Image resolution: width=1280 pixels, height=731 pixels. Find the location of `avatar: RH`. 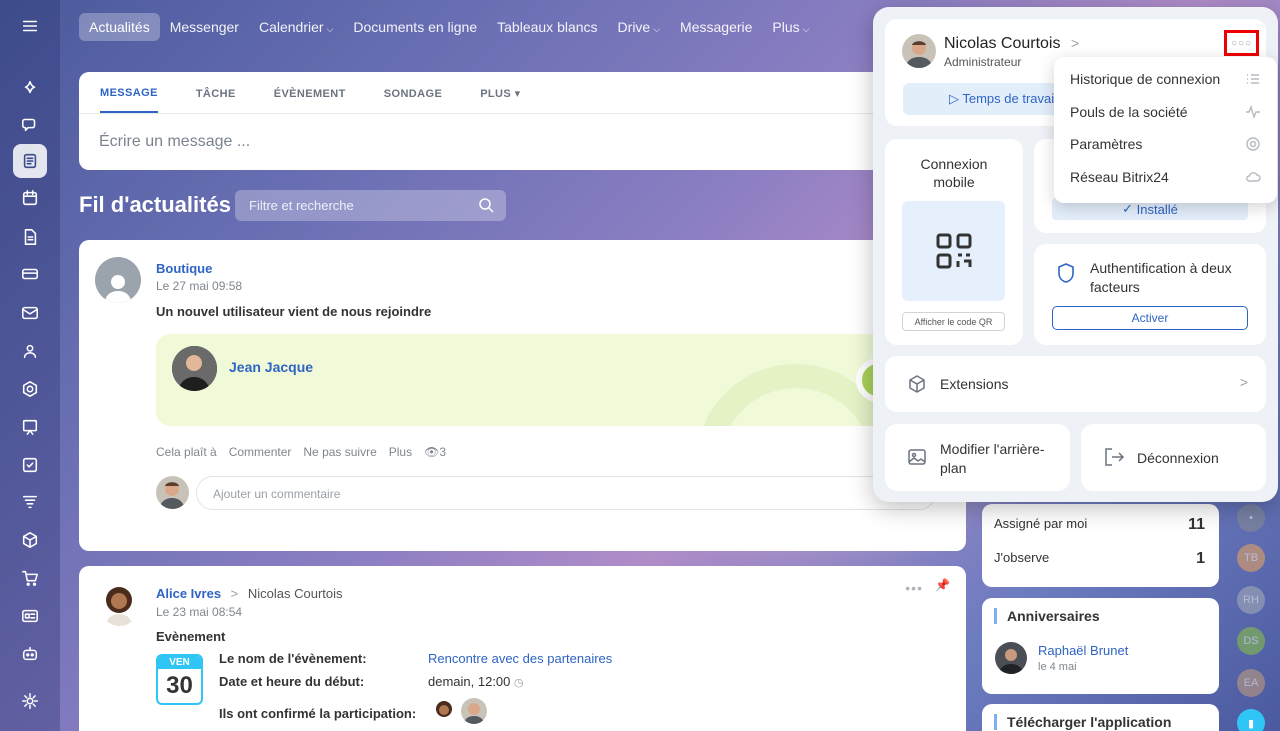

avatar: RH is located at coordinates (1251, 600).